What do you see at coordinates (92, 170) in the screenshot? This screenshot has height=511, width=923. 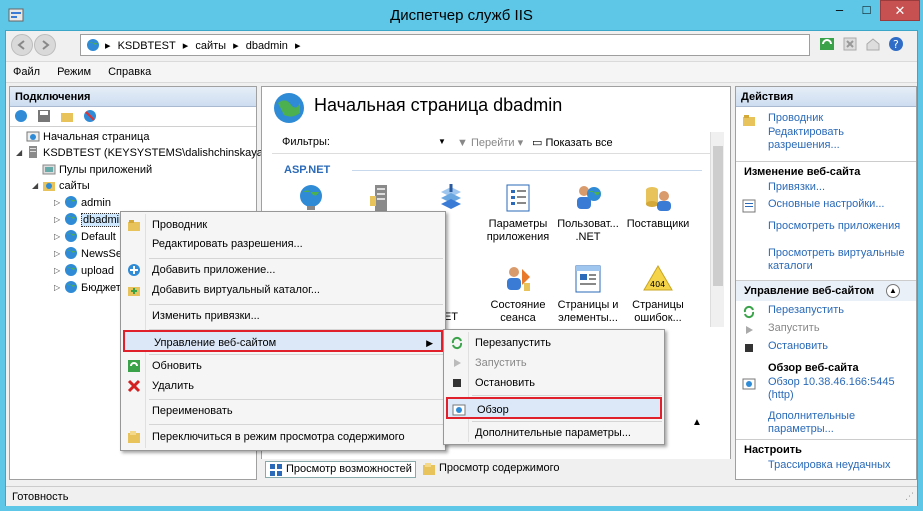 I see `tree-node-app-pools: Пулы приложений` at bounding box center [92, 170].